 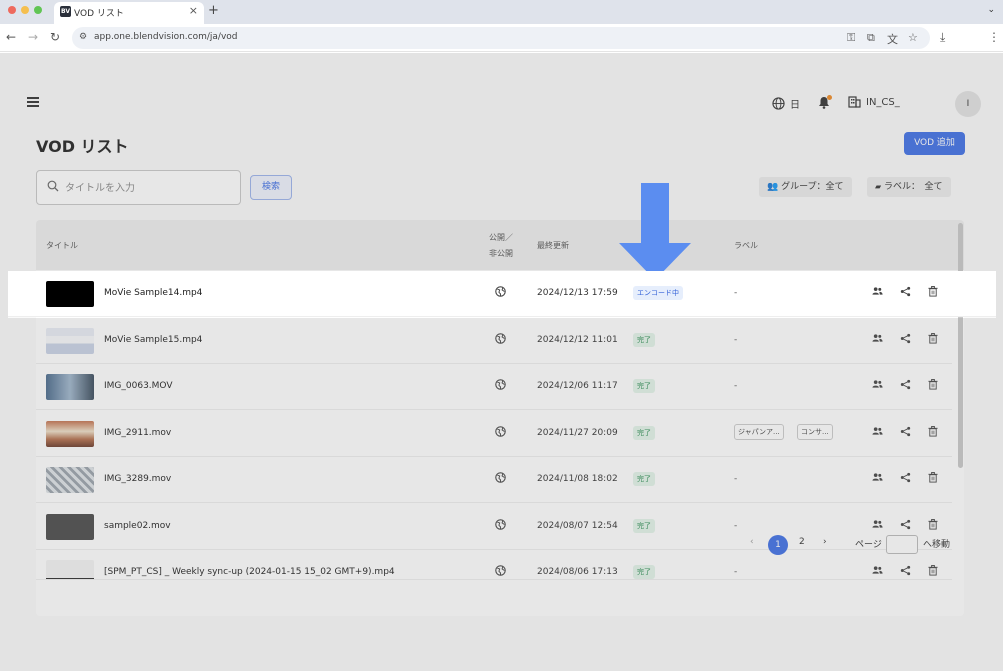 I want to click on browser-tab: BV VOD リスト ×, so click(x=129, y=13).